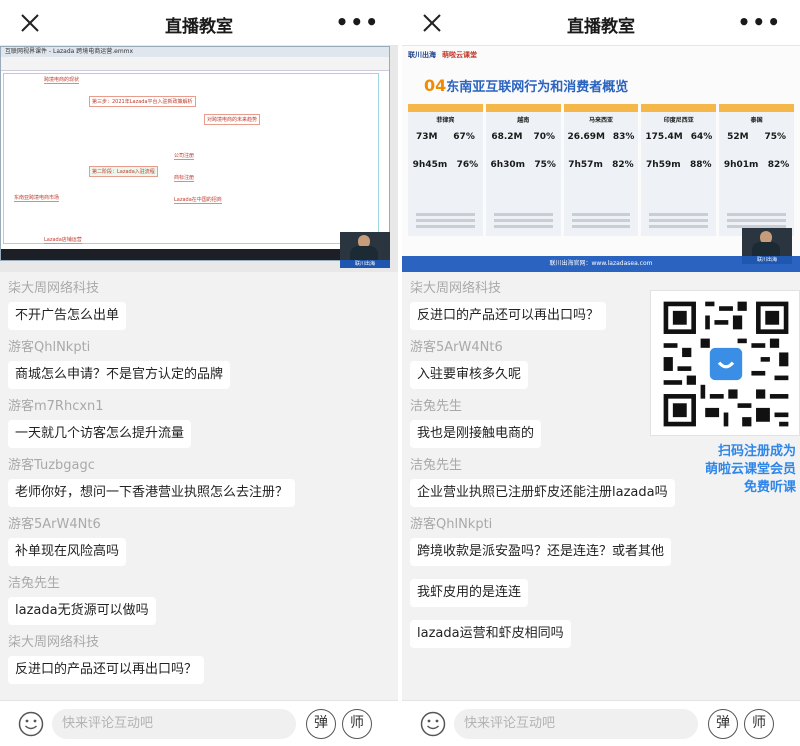 This screenshot has width=800, height=746. What do you see at coordinates (203, 600) in the screenshot?
I see `chat-message: 洁兔先生 lazada无货源可以做吗` at bounding box center [203, 600].